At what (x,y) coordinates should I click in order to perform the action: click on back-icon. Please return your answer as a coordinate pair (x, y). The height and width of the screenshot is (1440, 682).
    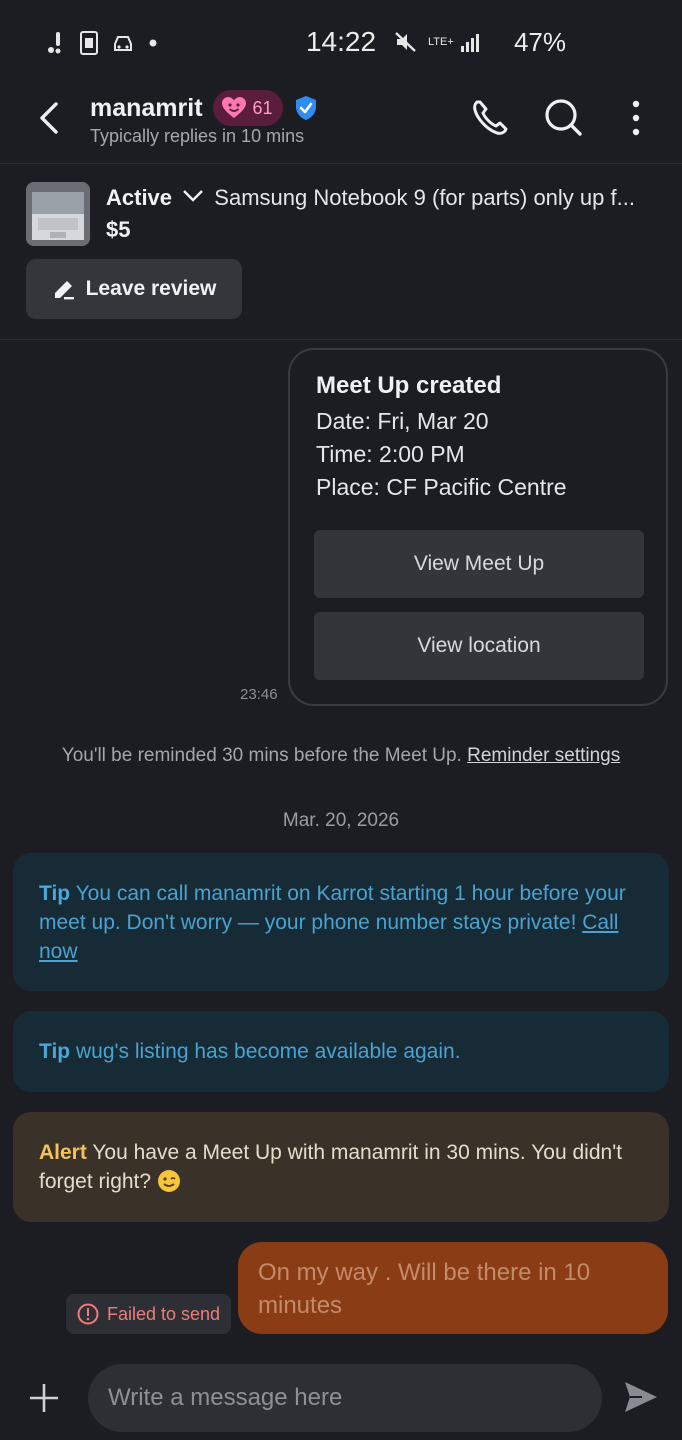
    Looking at the image, I should click on (49, 118).